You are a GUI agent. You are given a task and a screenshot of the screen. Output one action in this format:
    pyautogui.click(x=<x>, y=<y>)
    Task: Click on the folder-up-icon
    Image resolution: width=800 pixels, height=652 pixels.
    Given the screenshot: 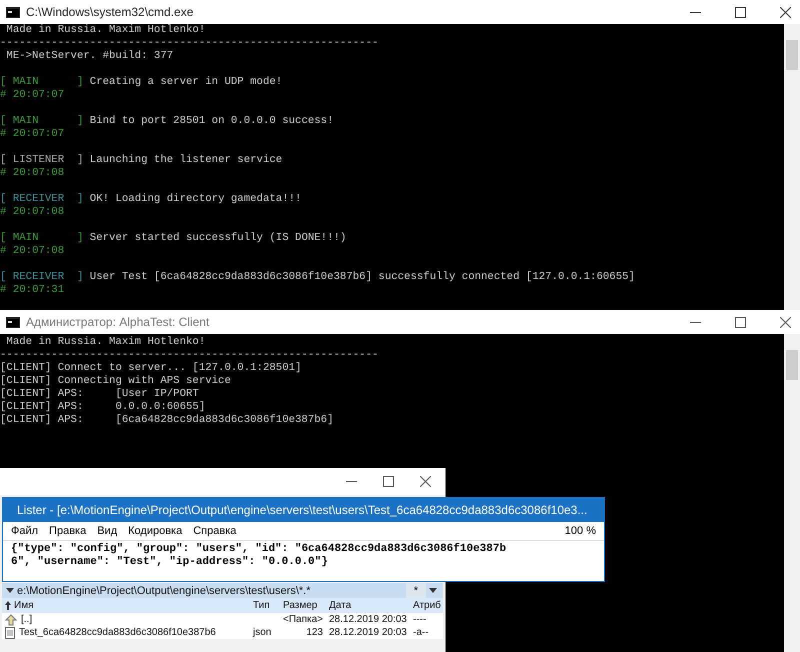 What is the action you would take?
    pyautogui.click(x=11, y=620)
    